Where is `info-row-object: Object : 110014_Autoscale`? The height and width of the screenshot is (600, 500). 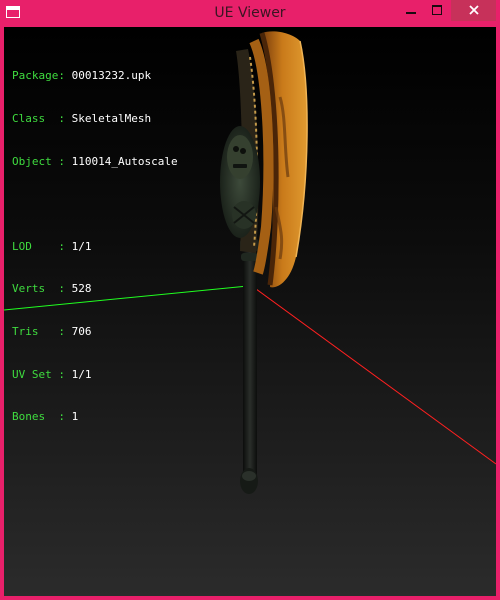
info-row-object: Object : 110014_Autoscale is located at coordinates (95, 162).